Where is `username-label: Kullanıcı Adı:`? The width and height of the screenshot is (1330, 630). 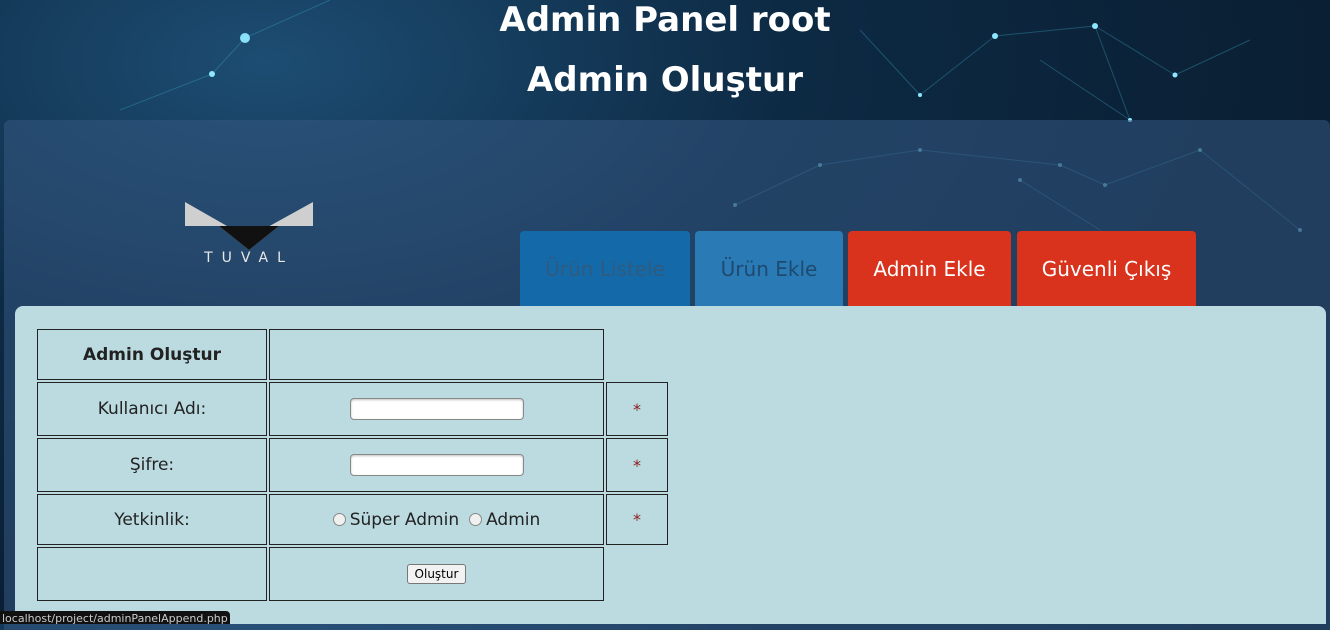
username-label: Kullanıcı Adı: is located at coordinates (152, 409).